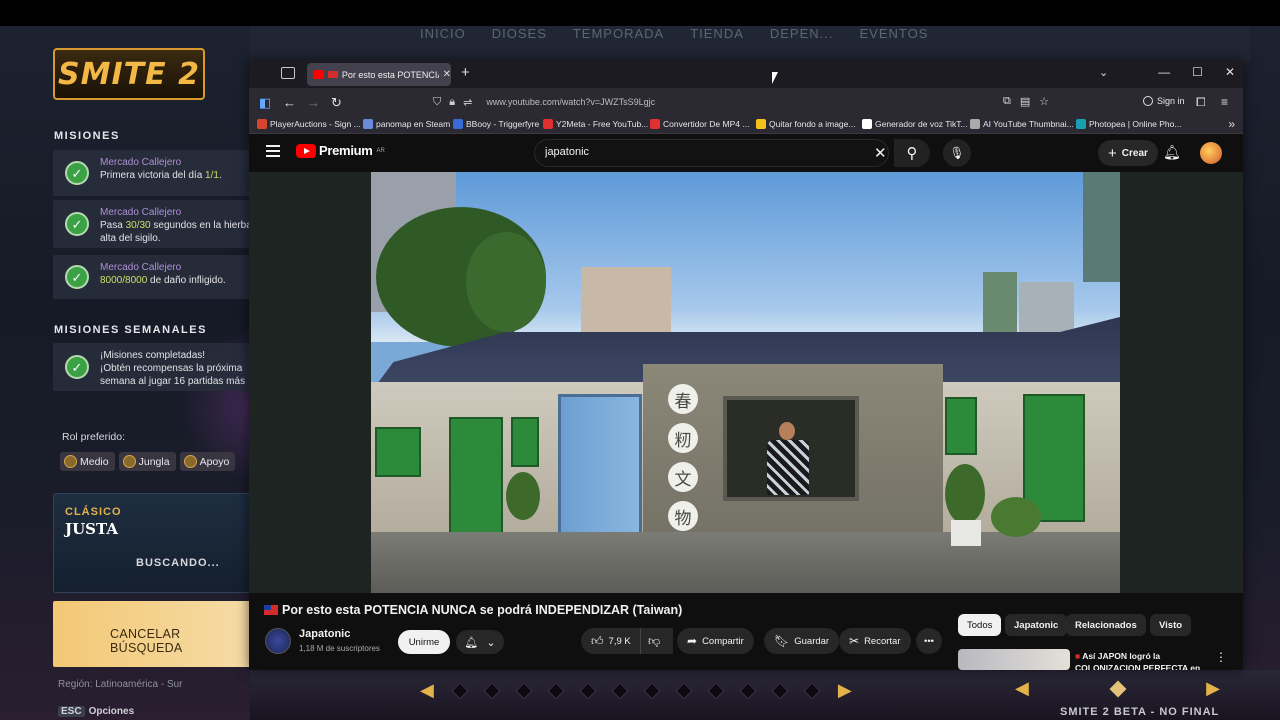  Describe the element at coordinates (424, 642) in the screenshot. I see `join-button: Unirme` at that location.